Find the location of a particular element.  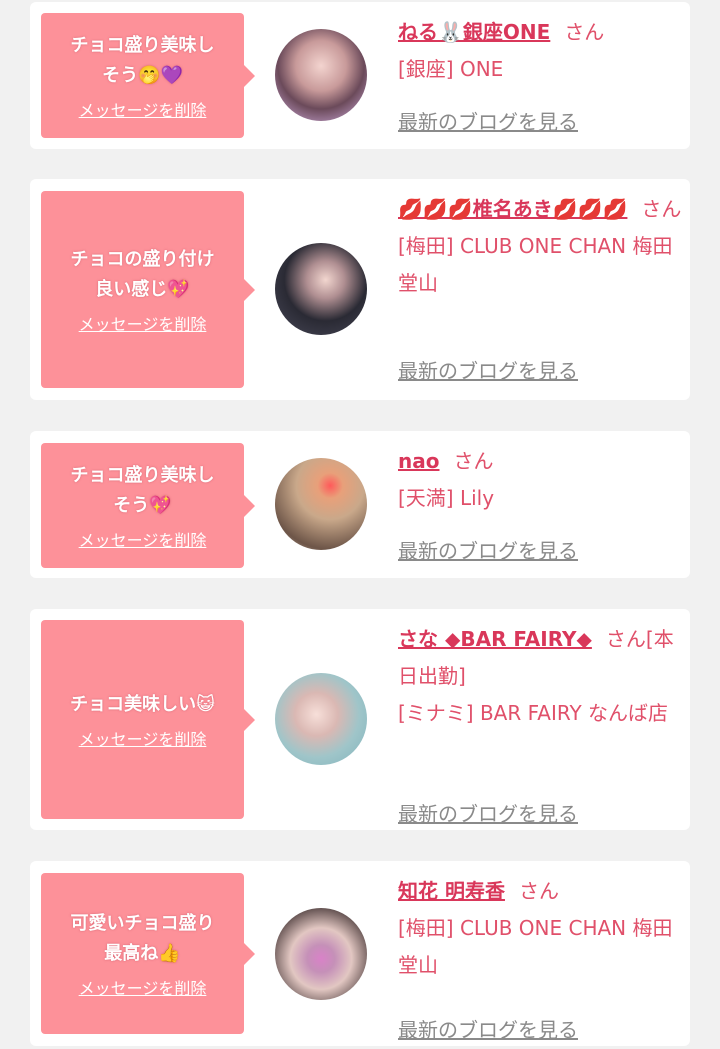

message-bubble: 可愛いチョコ盛り 最高ね👍 メッセージを削除 is located at coordinates (148, 953).